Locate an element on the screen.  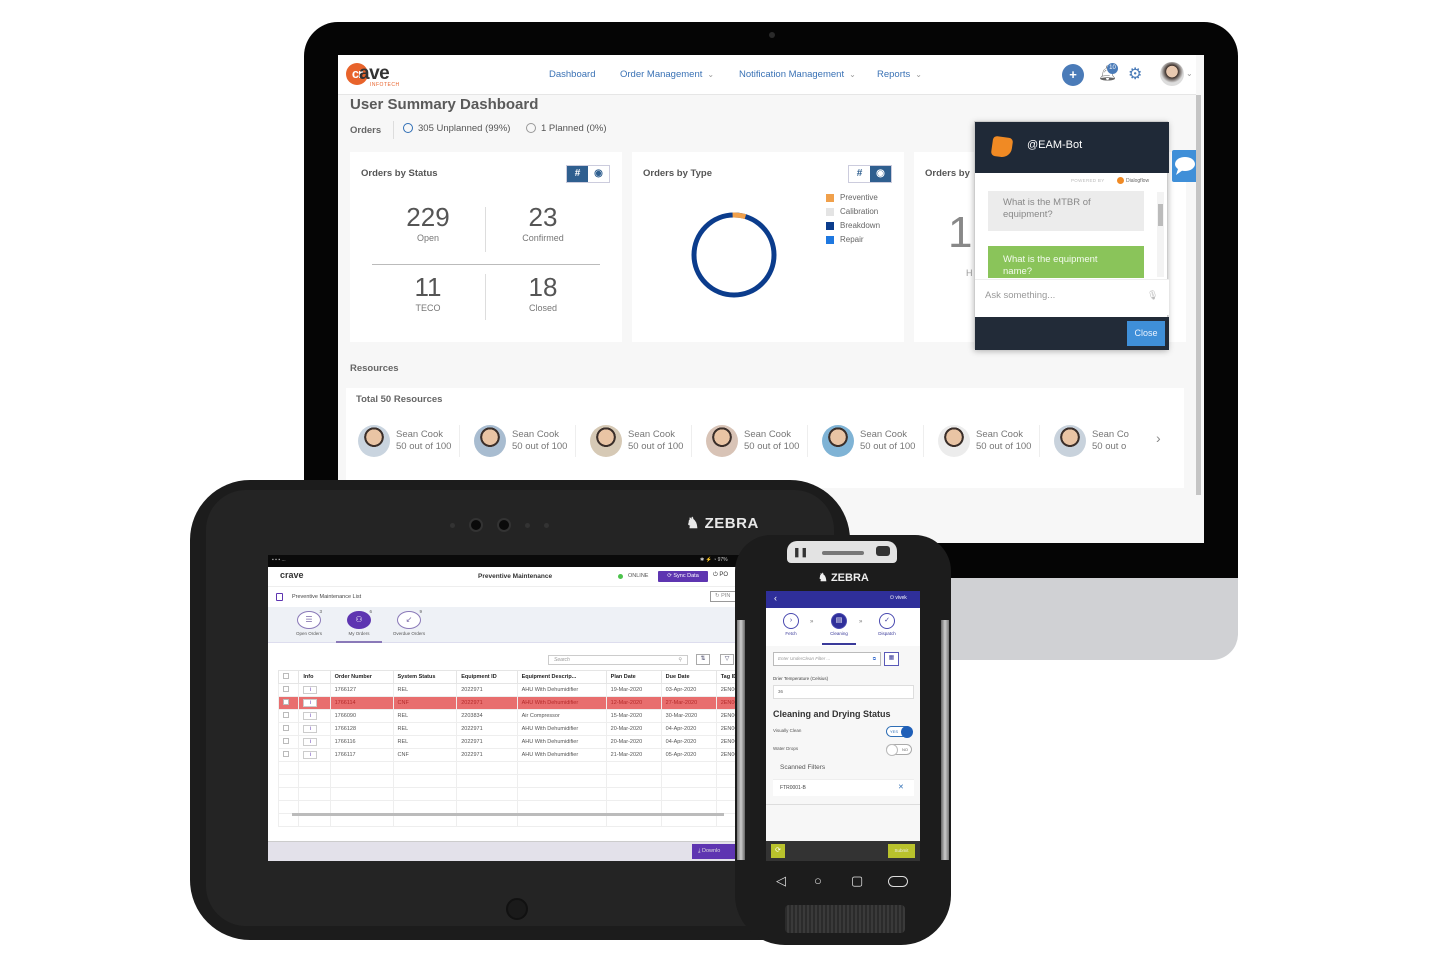
column-header: Order Number is located at coordinates (361, 677).